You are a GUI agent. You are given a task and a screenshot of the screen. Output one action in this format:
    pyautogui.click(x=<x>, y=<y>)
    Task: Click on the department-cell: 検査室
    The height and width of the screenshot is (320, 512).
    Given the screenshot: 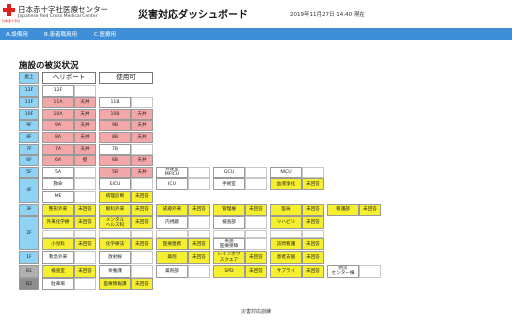 What is the action you would take?
    pyautogui.click(x=58, y=271)
    